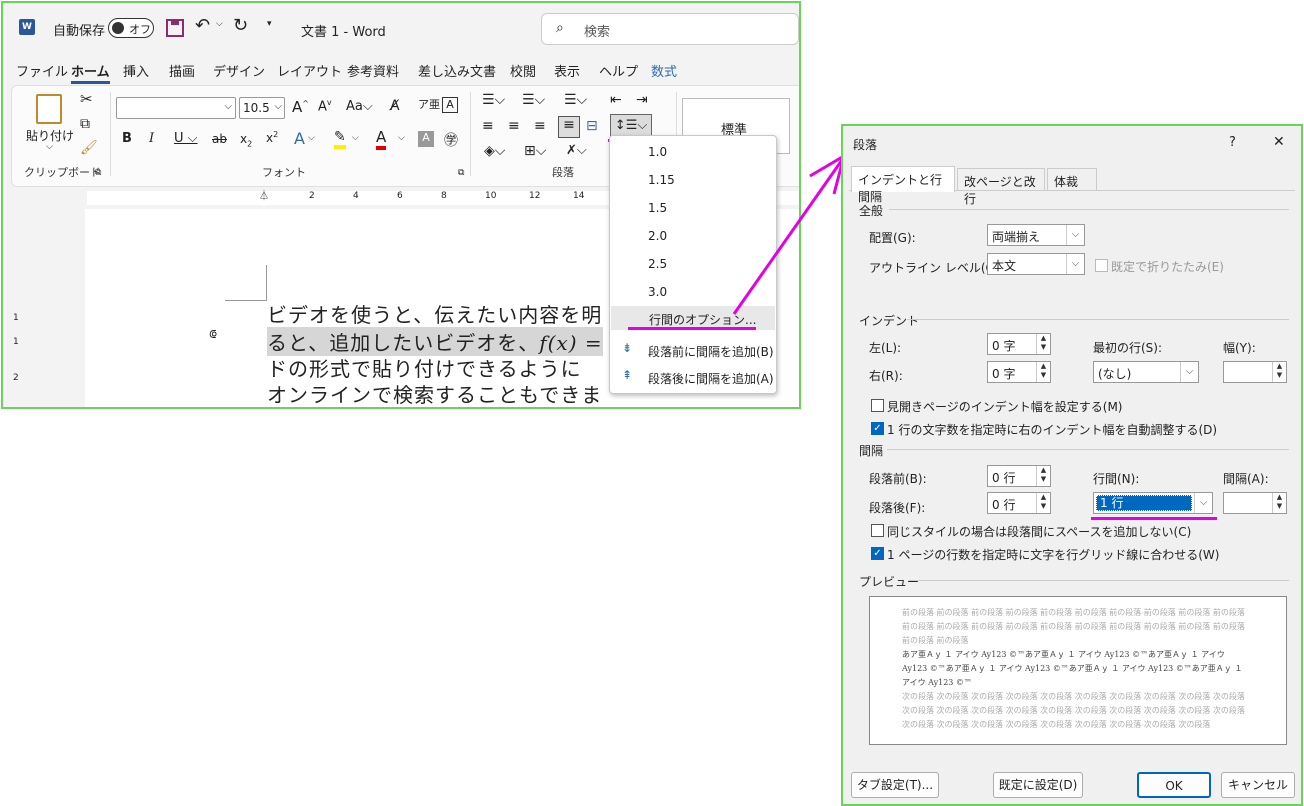  I want to click on tab-asian-typography: 体裁, so click(1072, 179).